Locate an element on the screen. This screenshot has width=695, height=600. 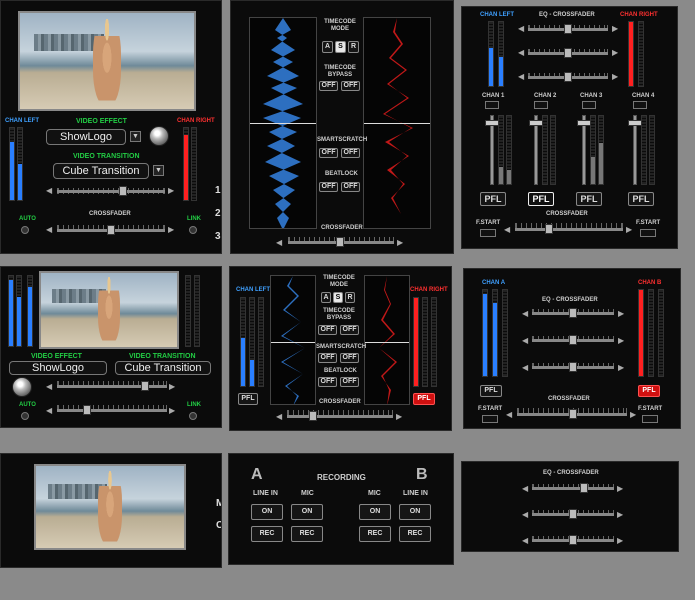
pfl-a-button: PFL is located at coordinates (491, 391).